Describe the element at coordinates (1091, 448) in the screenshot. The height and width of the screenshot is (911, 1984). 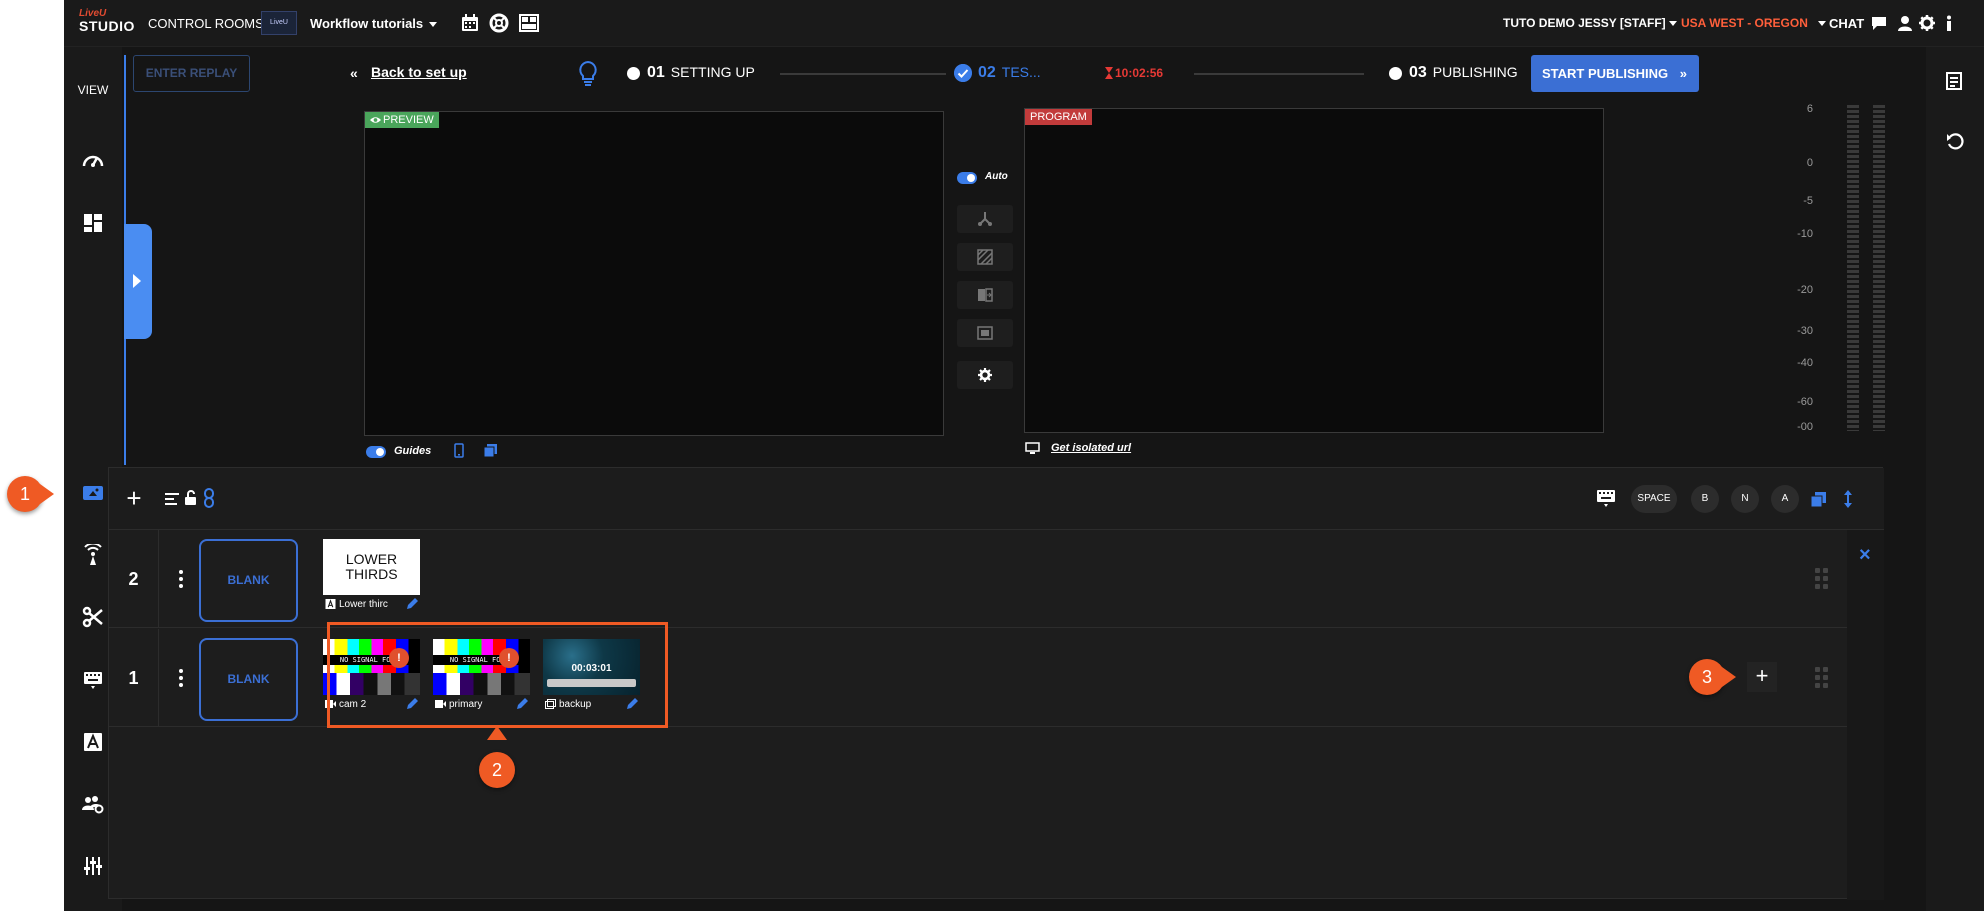
I see `get-isolated-url-link: Get isolated url` at that location.